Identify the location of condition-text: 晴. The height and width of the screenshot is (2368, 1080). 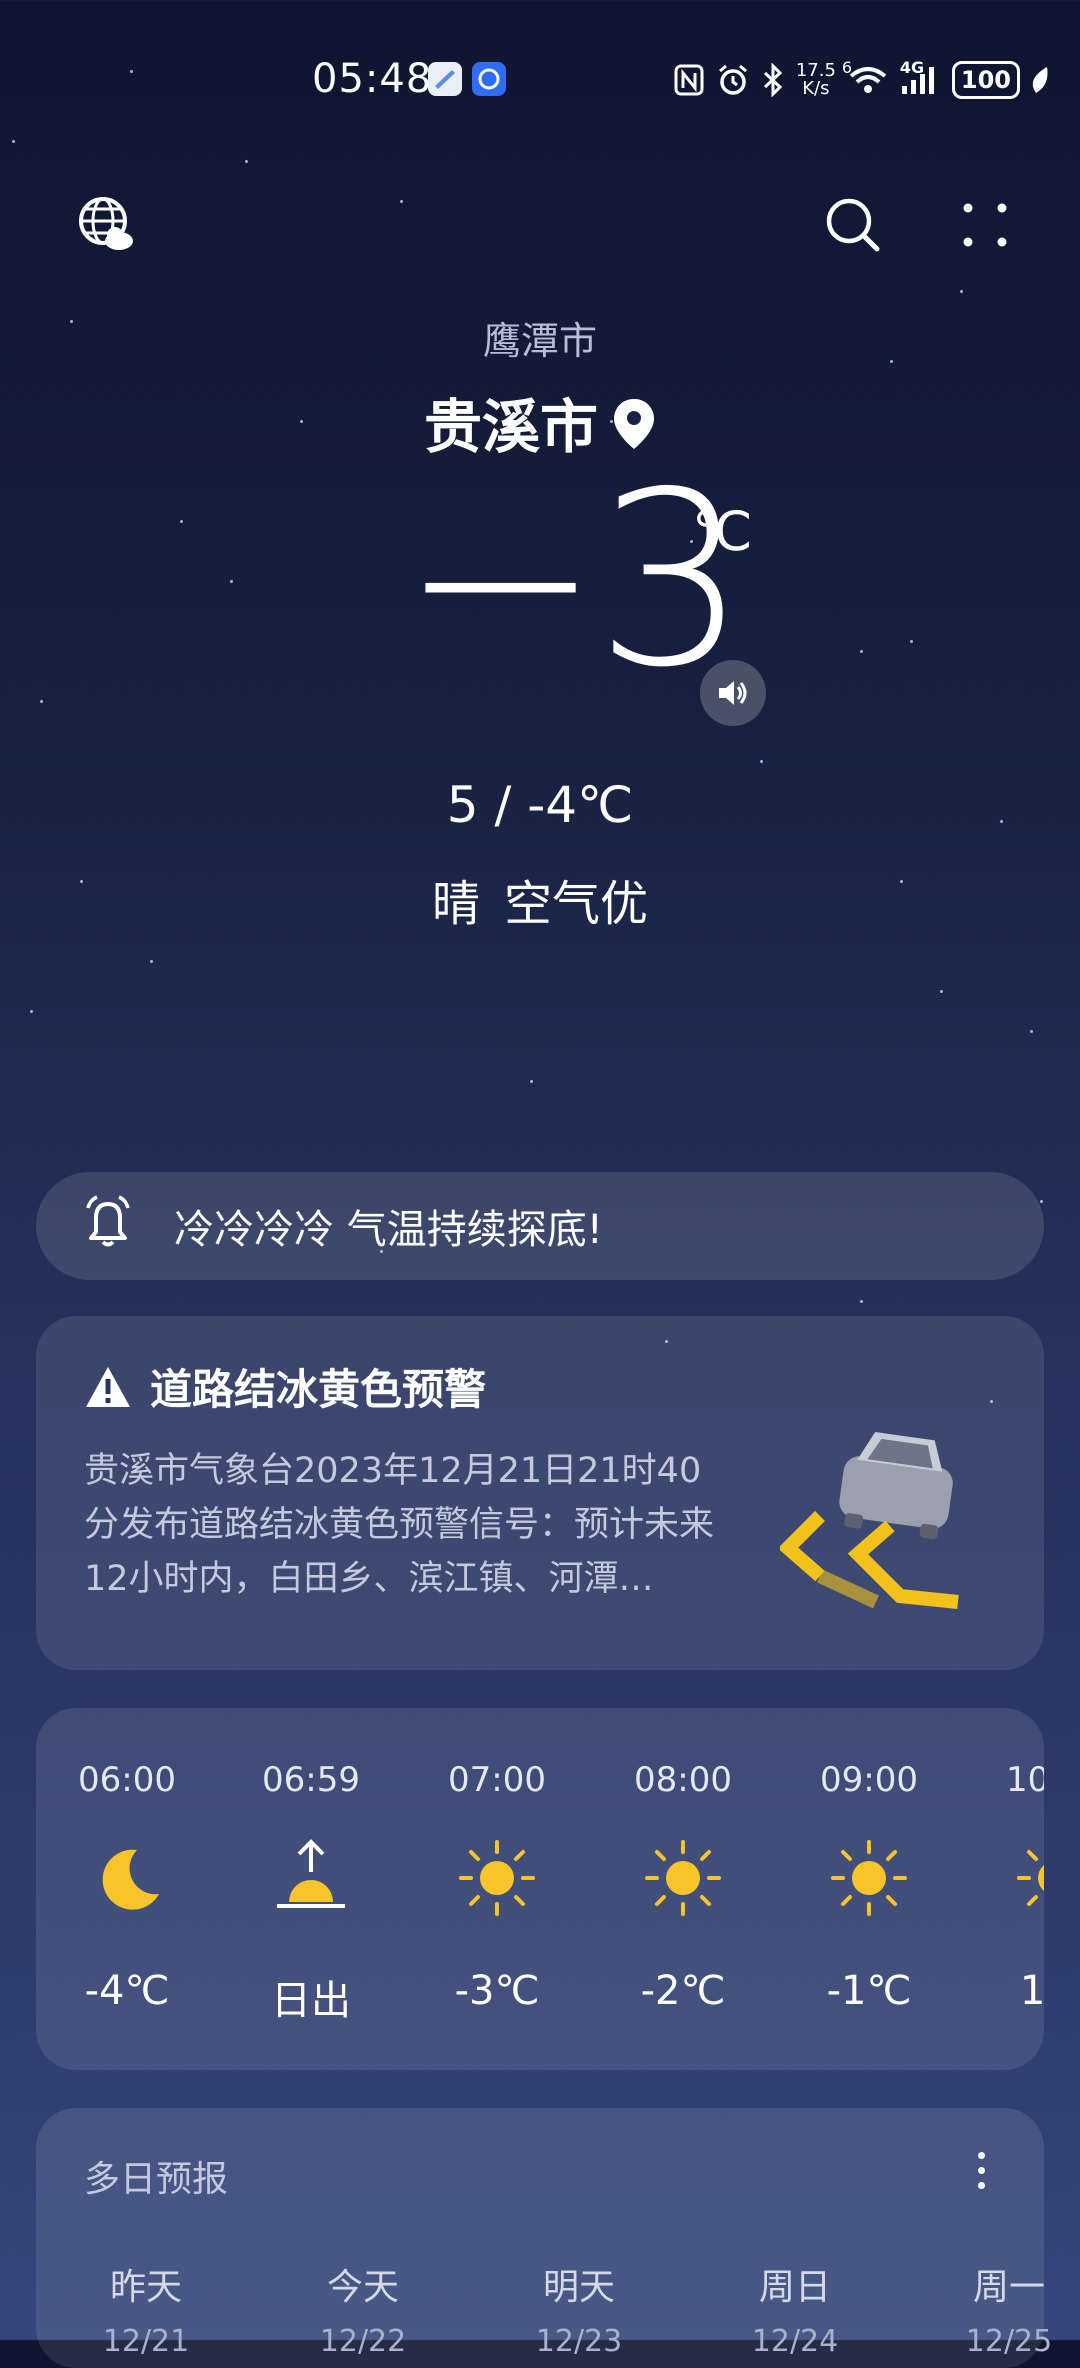
(455, 904).